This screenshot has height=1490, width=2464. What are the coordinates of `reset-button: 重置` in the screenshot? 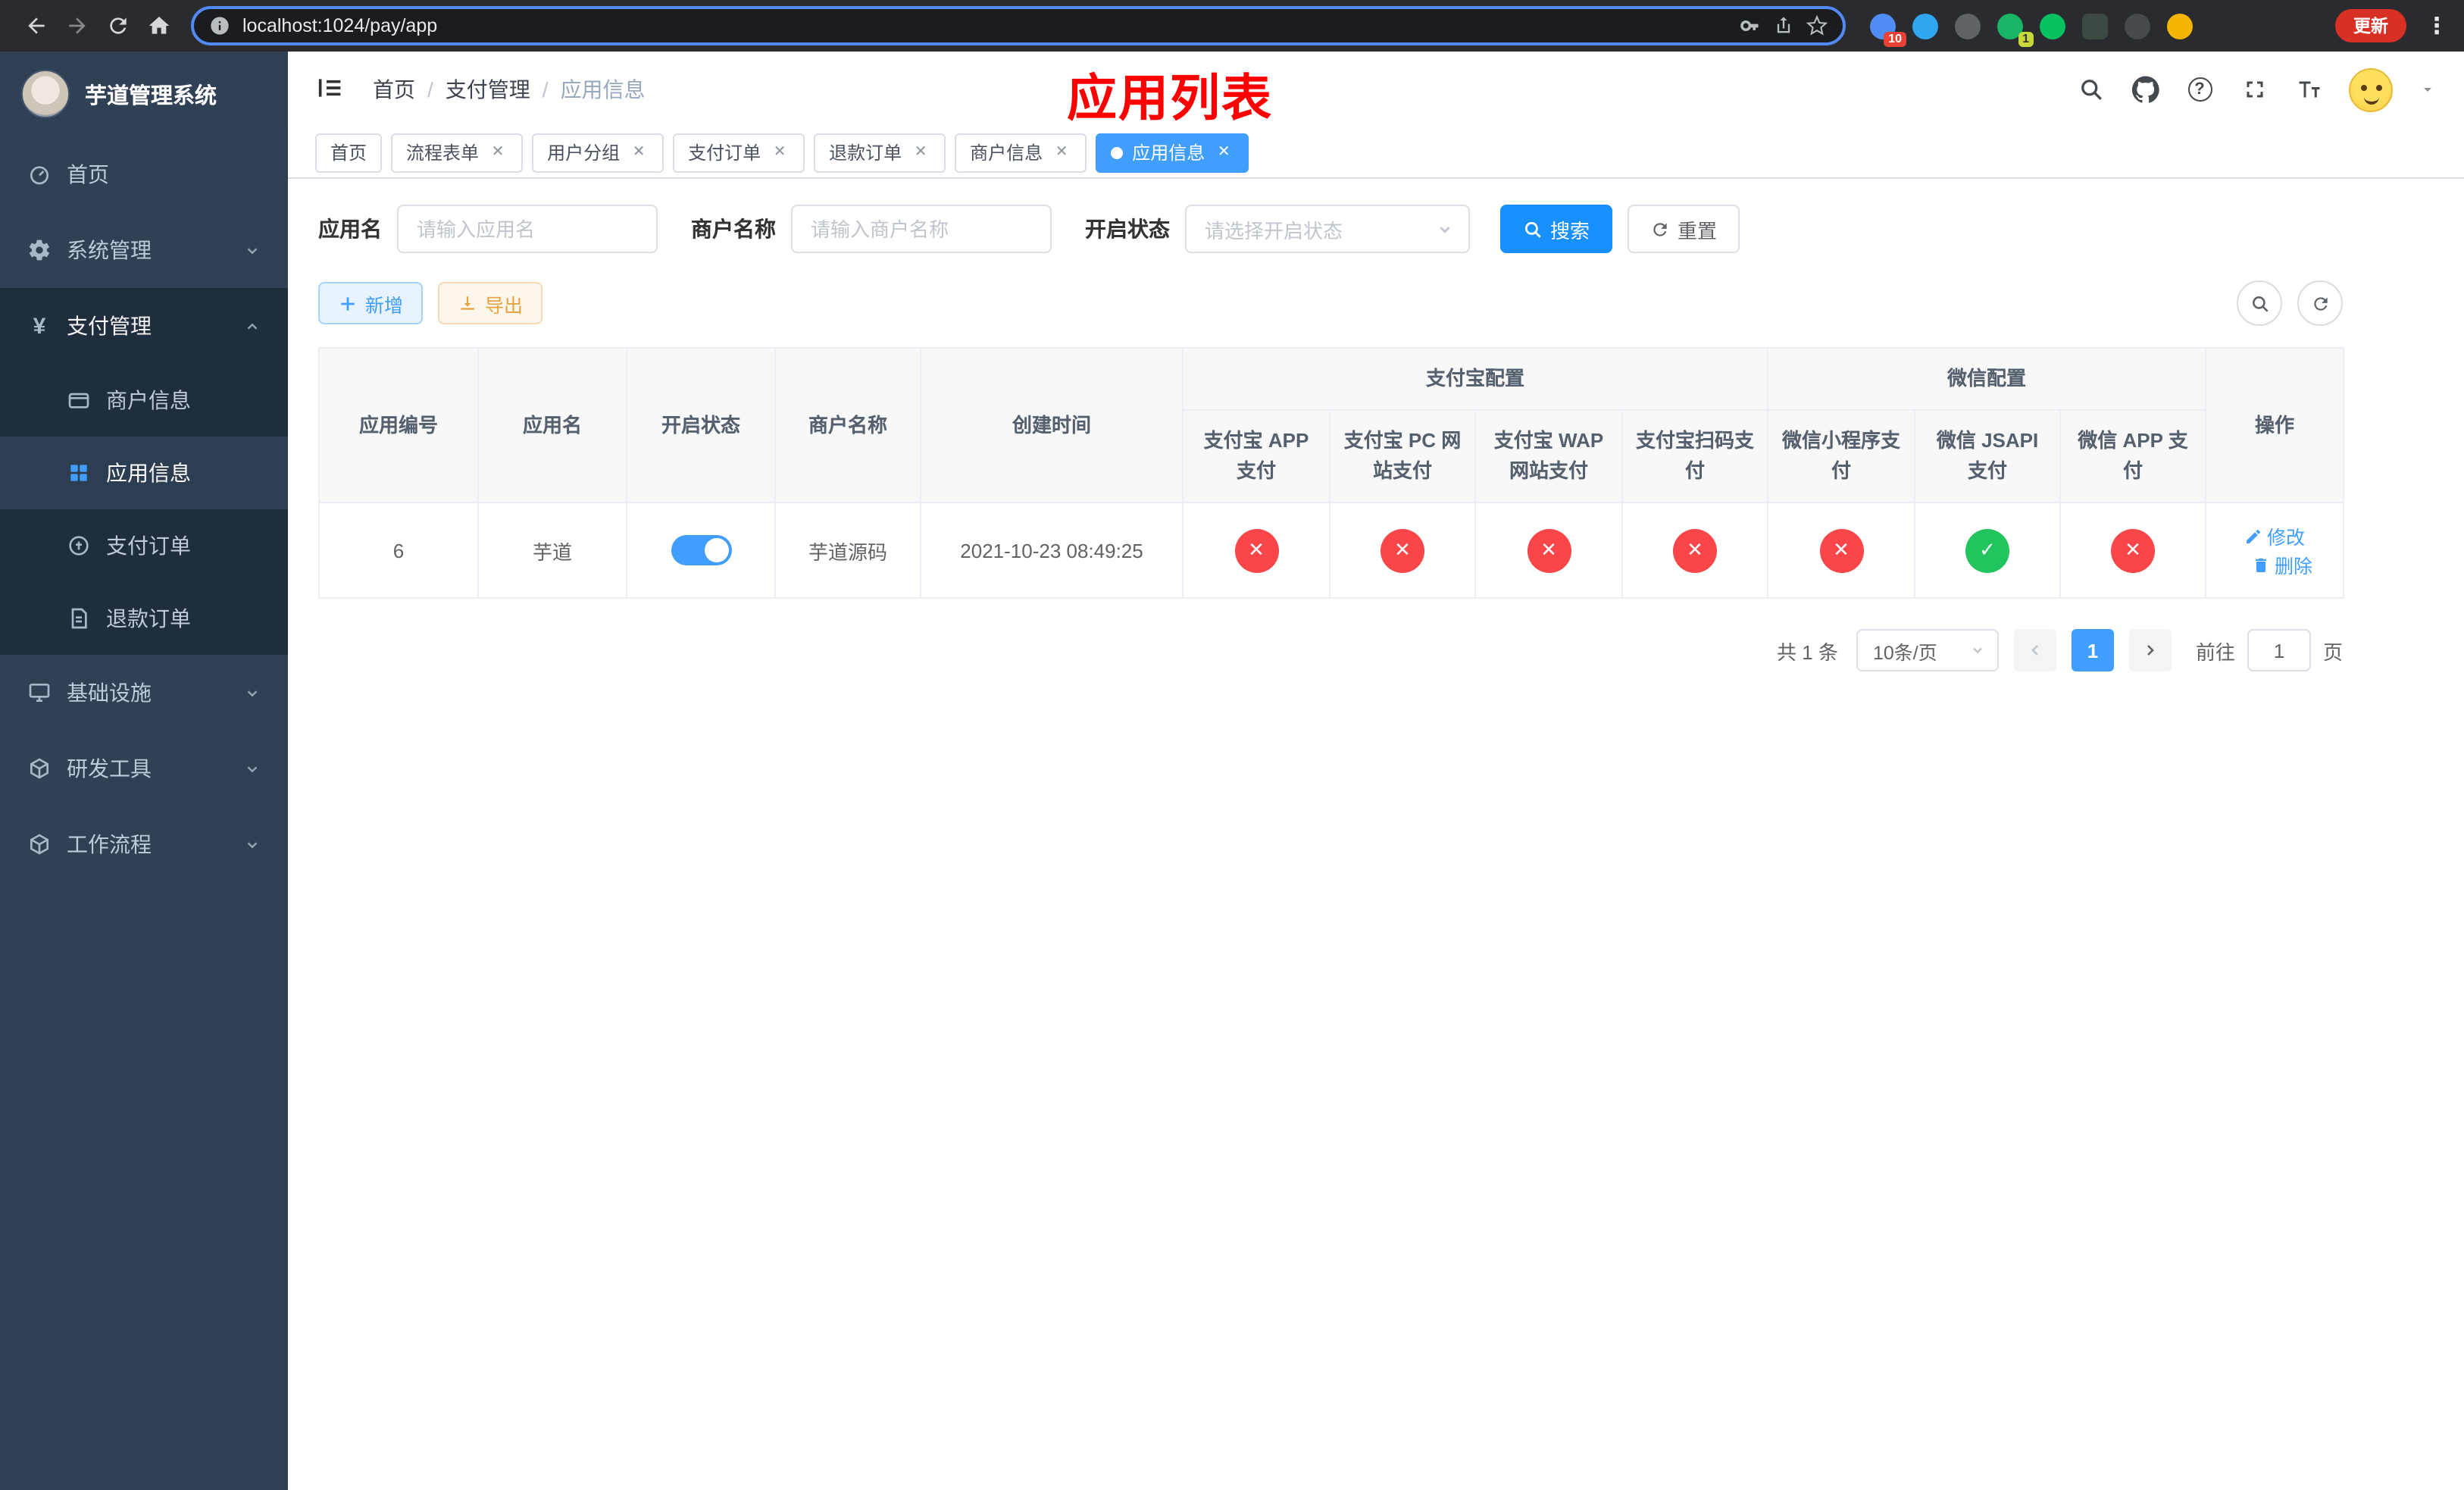 It's located at (1684, 229).